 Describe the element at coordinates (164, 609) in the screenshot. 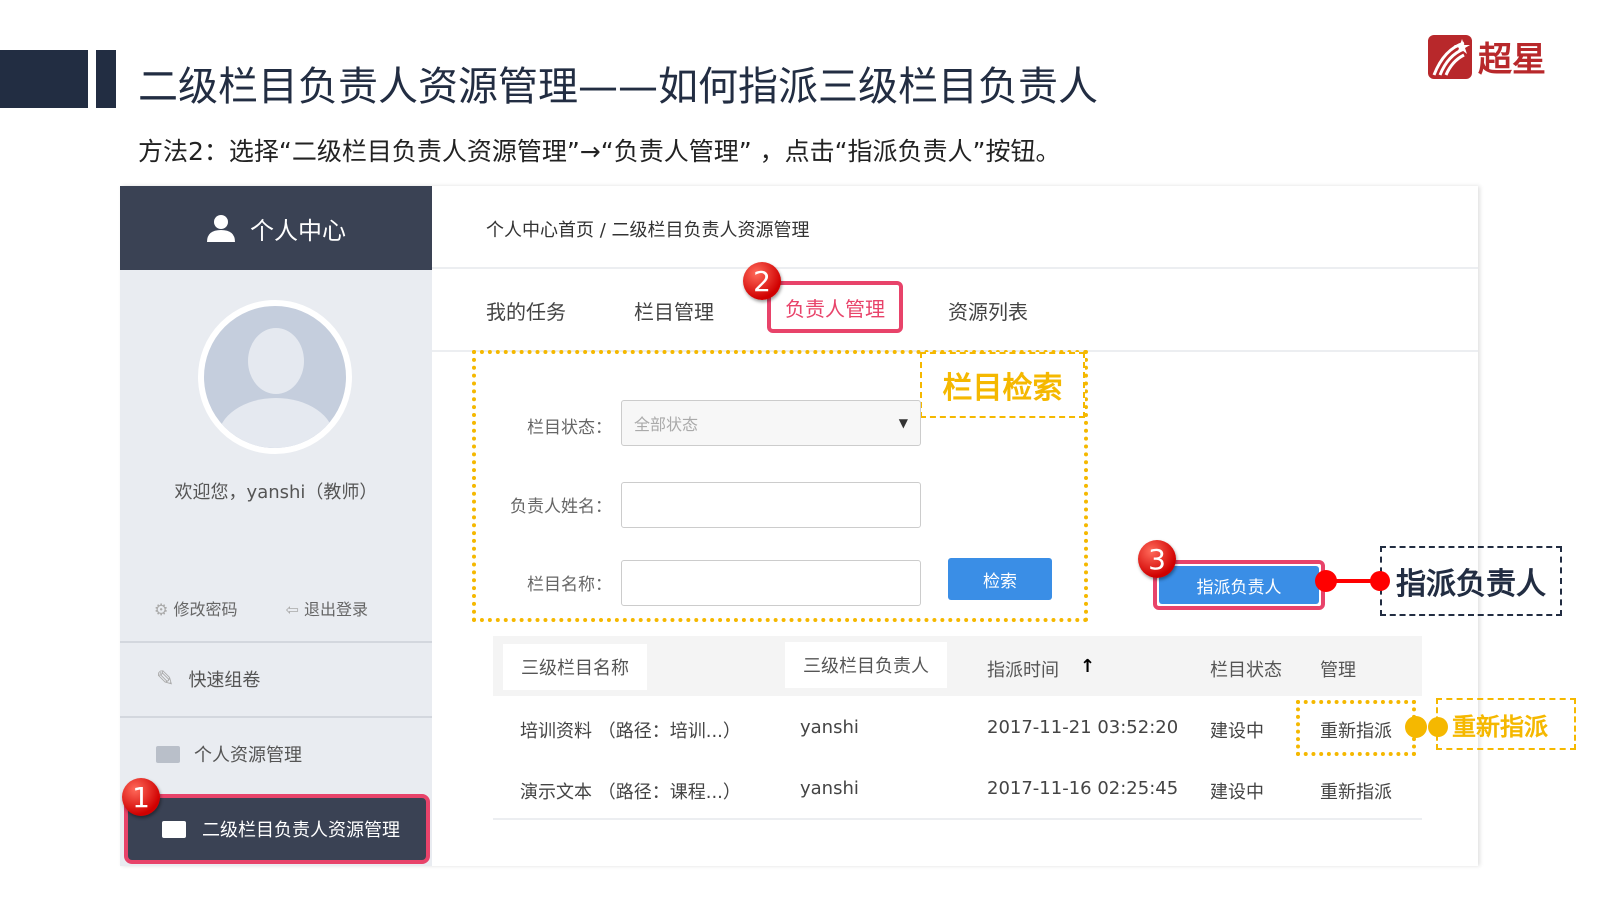

I see `gear-icon: ⚙` at that location.